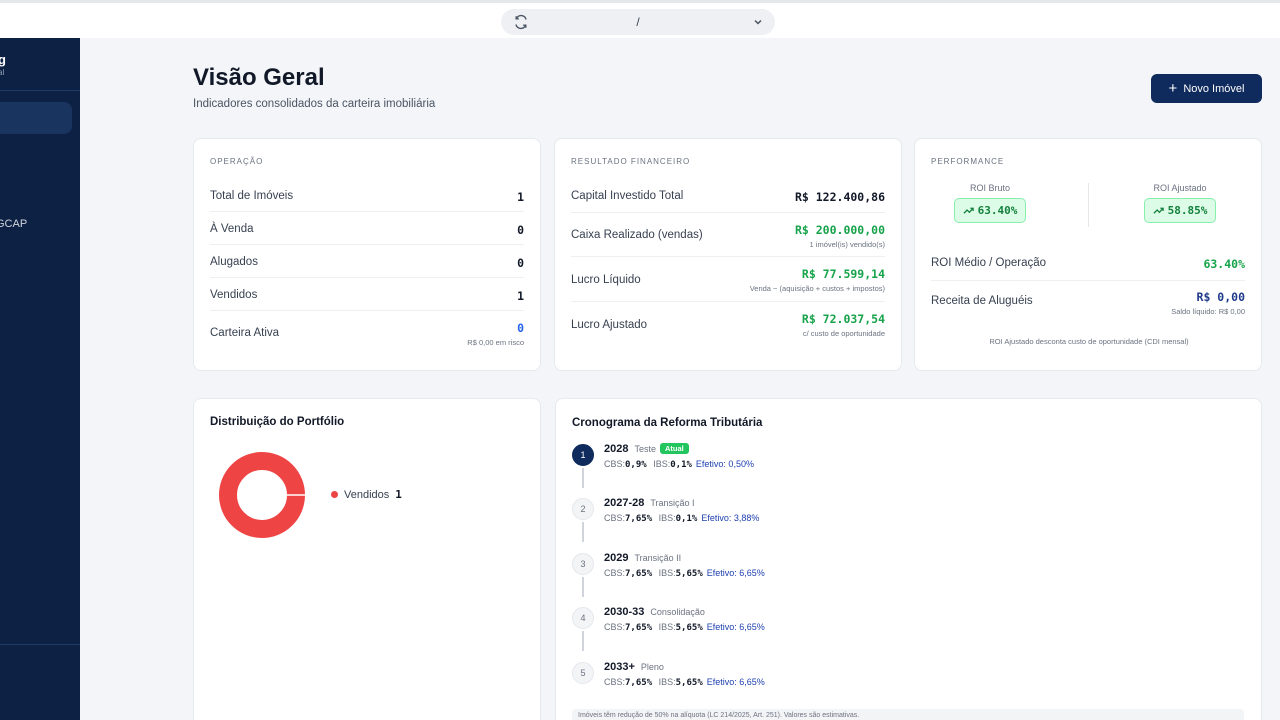 This screenshot has width=1280, height=720. What do you see at coordinates (1220, 297) in the screenshot?
I see `perf-value: R$ 0,00` at bounding box center [1220, 297].